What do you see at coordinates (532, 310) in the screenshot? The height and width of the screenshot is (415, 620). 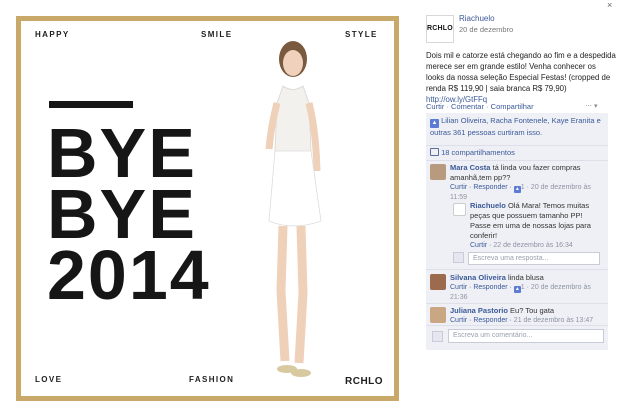 I see `comment-text: Eu? Tou gata` at bounding box center [532, 310].